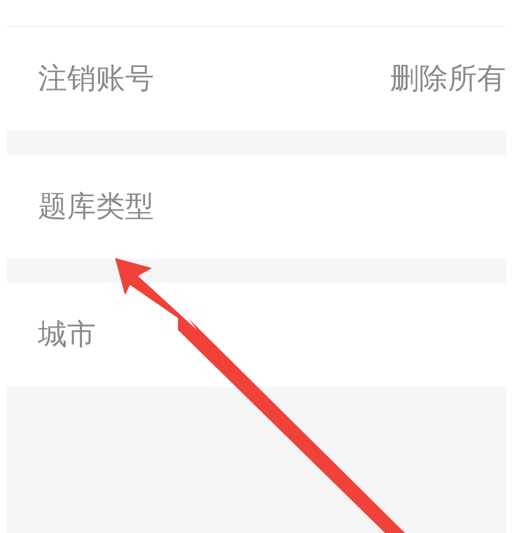 This screenshot has width=524, height=533. I want to click on setting-label: 题库类型, so click(96, 207).